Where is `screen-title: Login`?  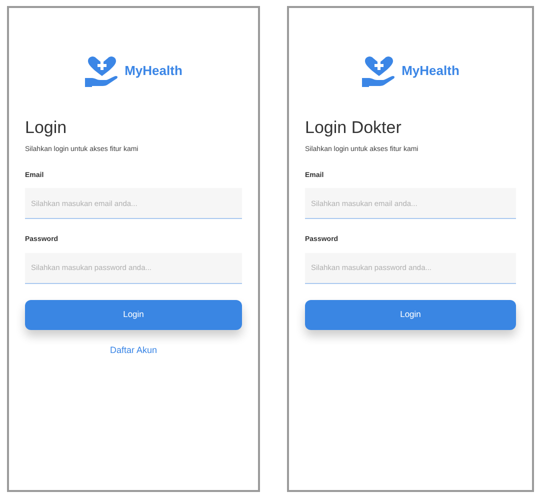
screen-title: Login is located at coordinates (46, 128).